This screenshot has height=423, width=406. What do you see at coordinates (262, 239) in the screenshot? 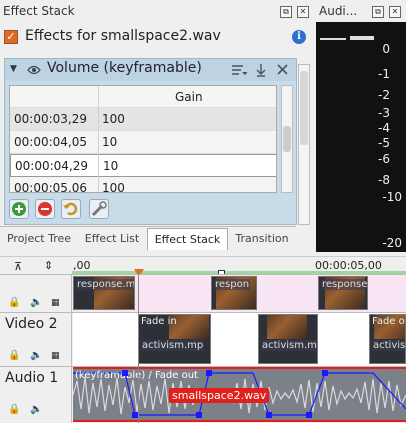
I see `tab-transition: Transition` at bounding box center [262, 239].